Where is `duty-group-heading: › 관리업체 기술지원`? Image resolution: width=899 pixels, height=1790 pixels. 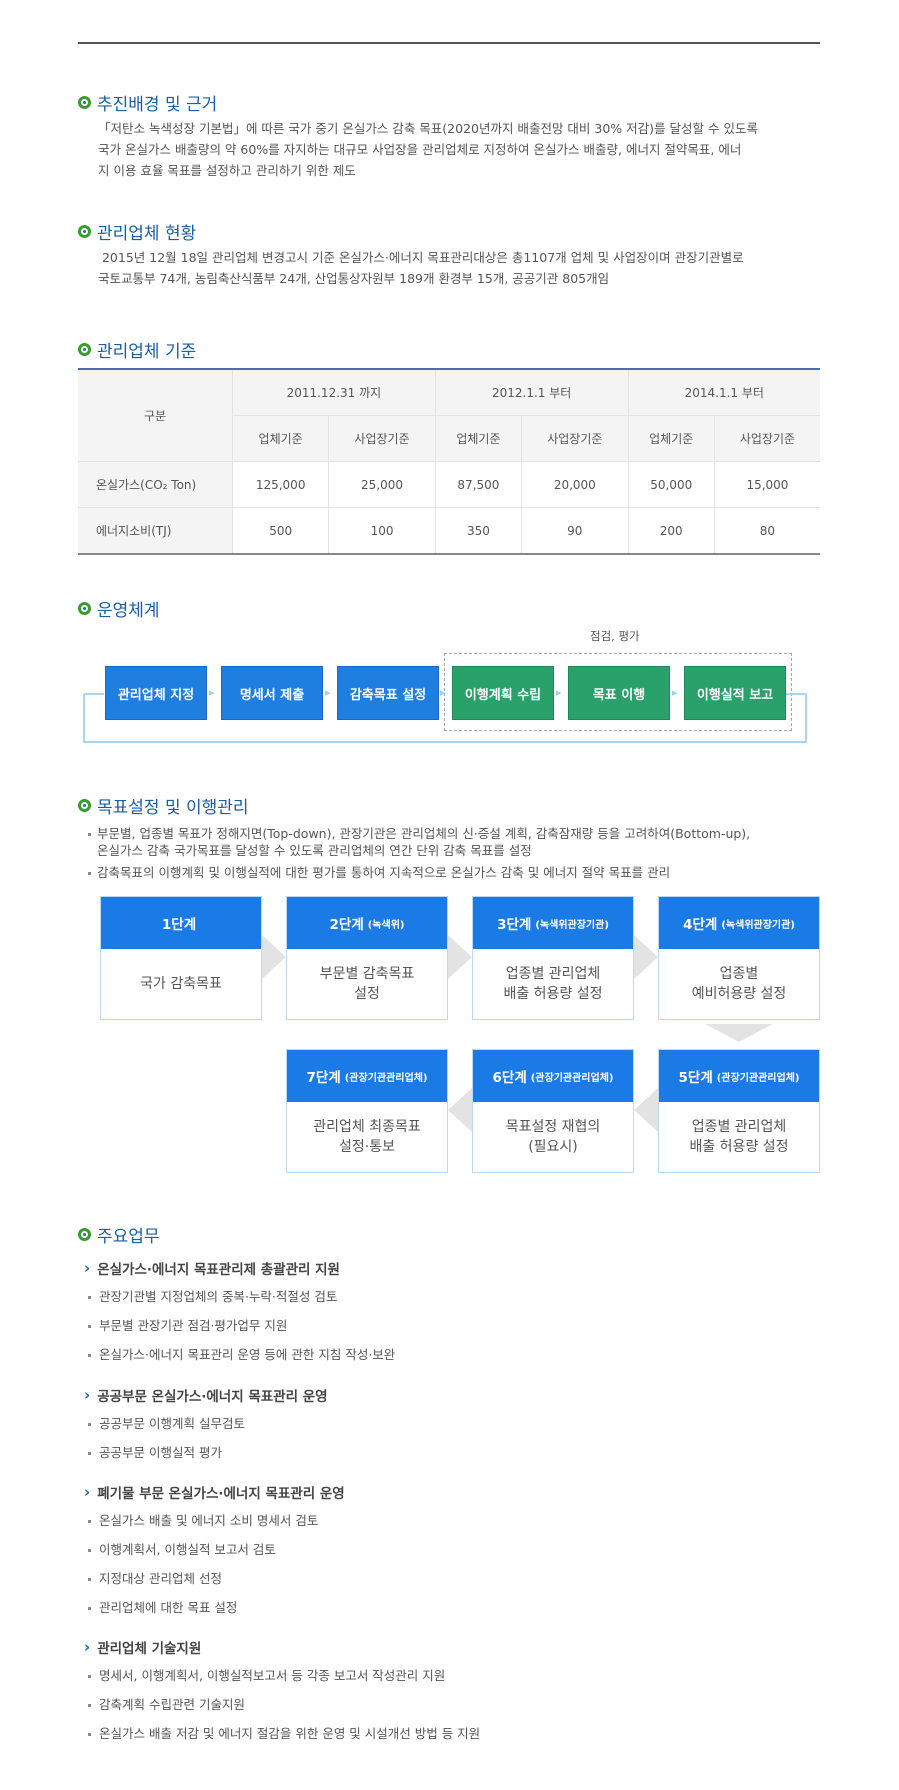
duty-group-heading: › 관리업체 기술지원 is located at coordinates (143, 1647).